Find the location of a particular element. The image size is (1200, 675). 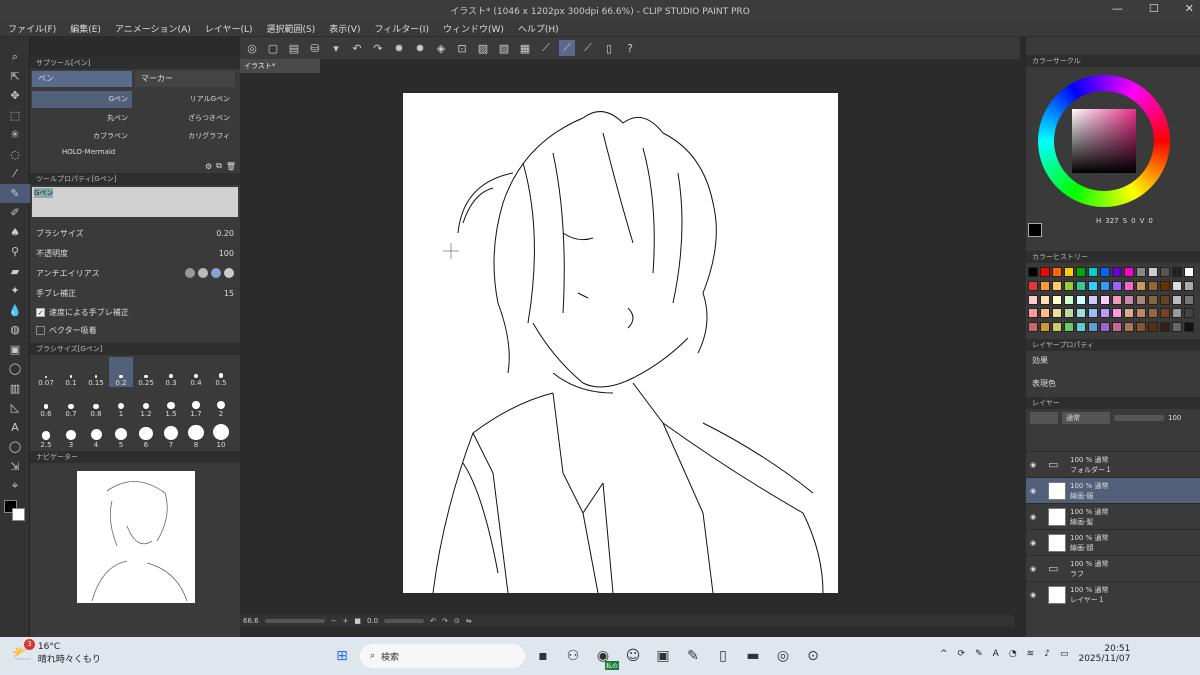

help-icon: ? is located at coordinates (630, 48).